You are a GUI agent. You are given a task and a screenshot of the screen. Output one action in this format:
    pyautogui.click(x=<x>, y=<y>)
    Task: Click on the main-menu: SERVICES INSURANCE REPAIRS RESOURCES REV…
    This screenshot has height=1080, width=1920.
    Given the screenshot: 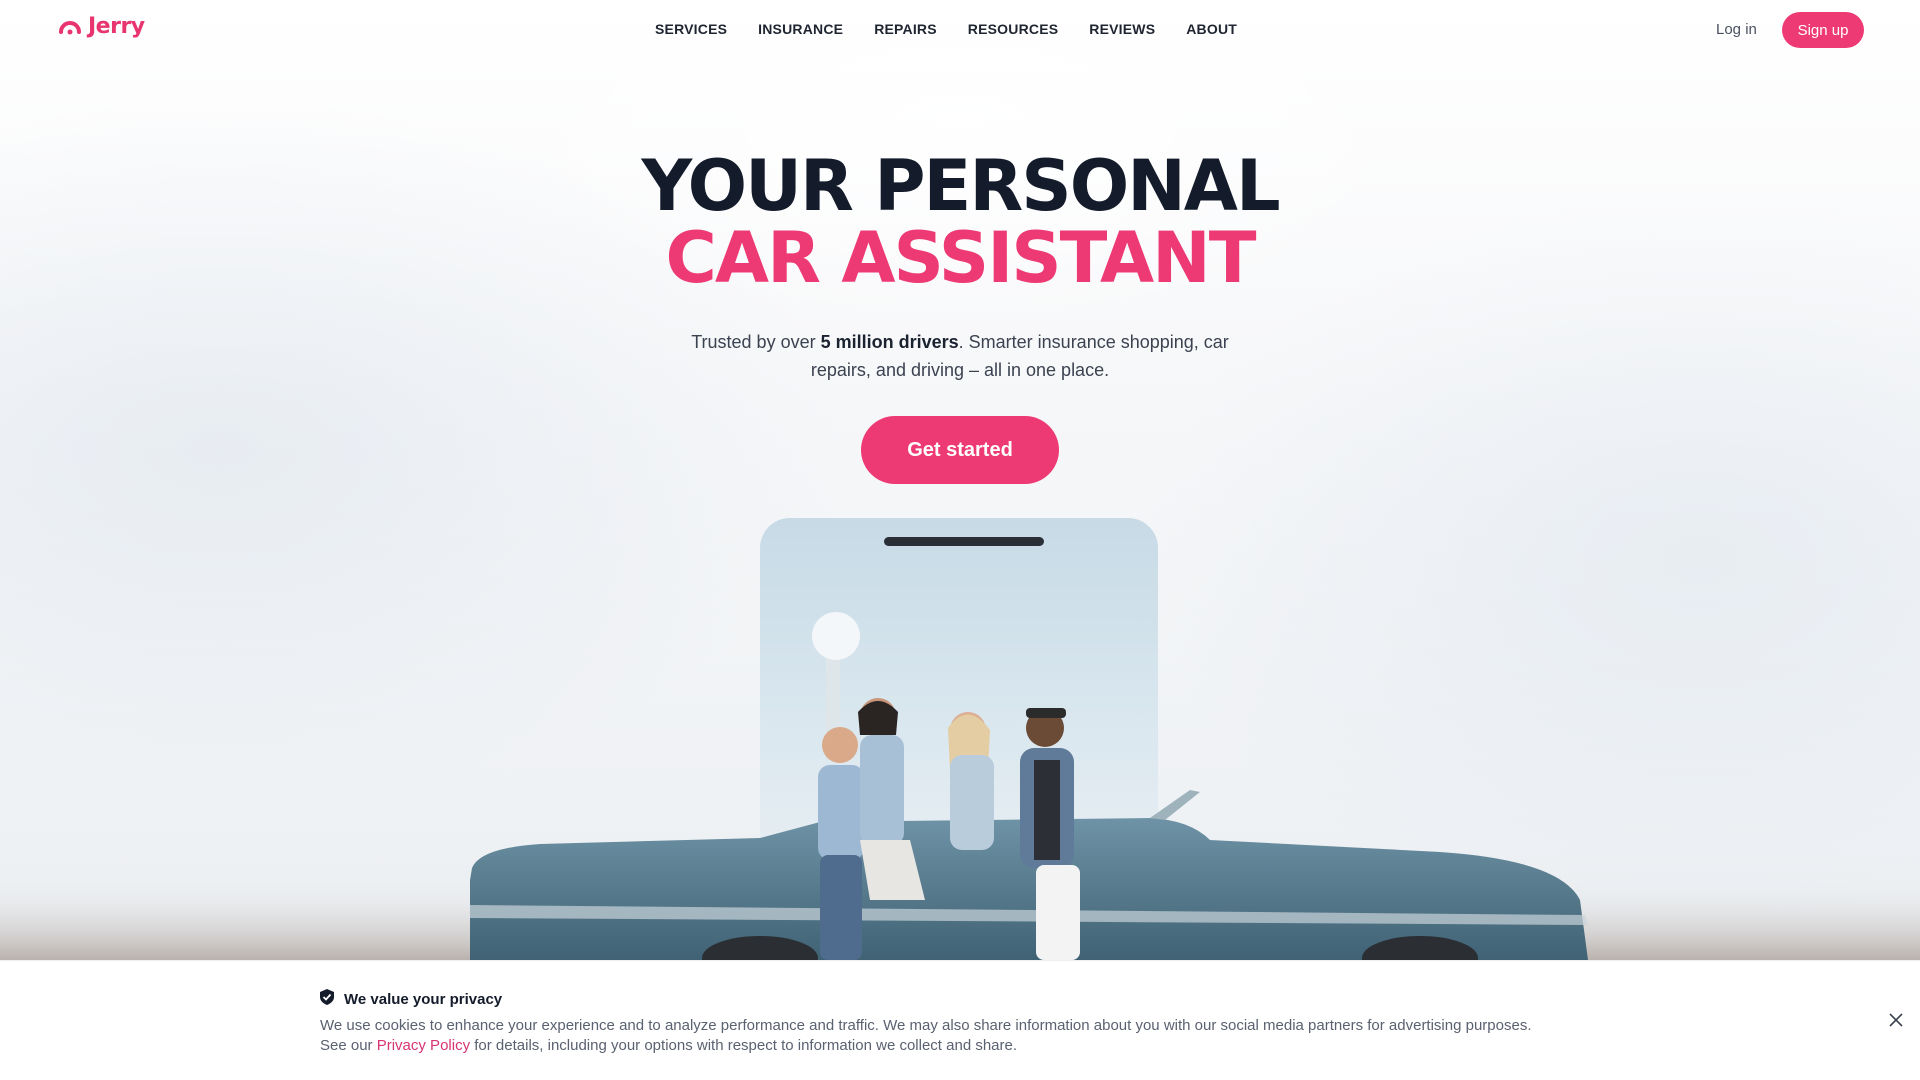 What is the action you would take?
    pyautogui.click(x=946, y=29)
    